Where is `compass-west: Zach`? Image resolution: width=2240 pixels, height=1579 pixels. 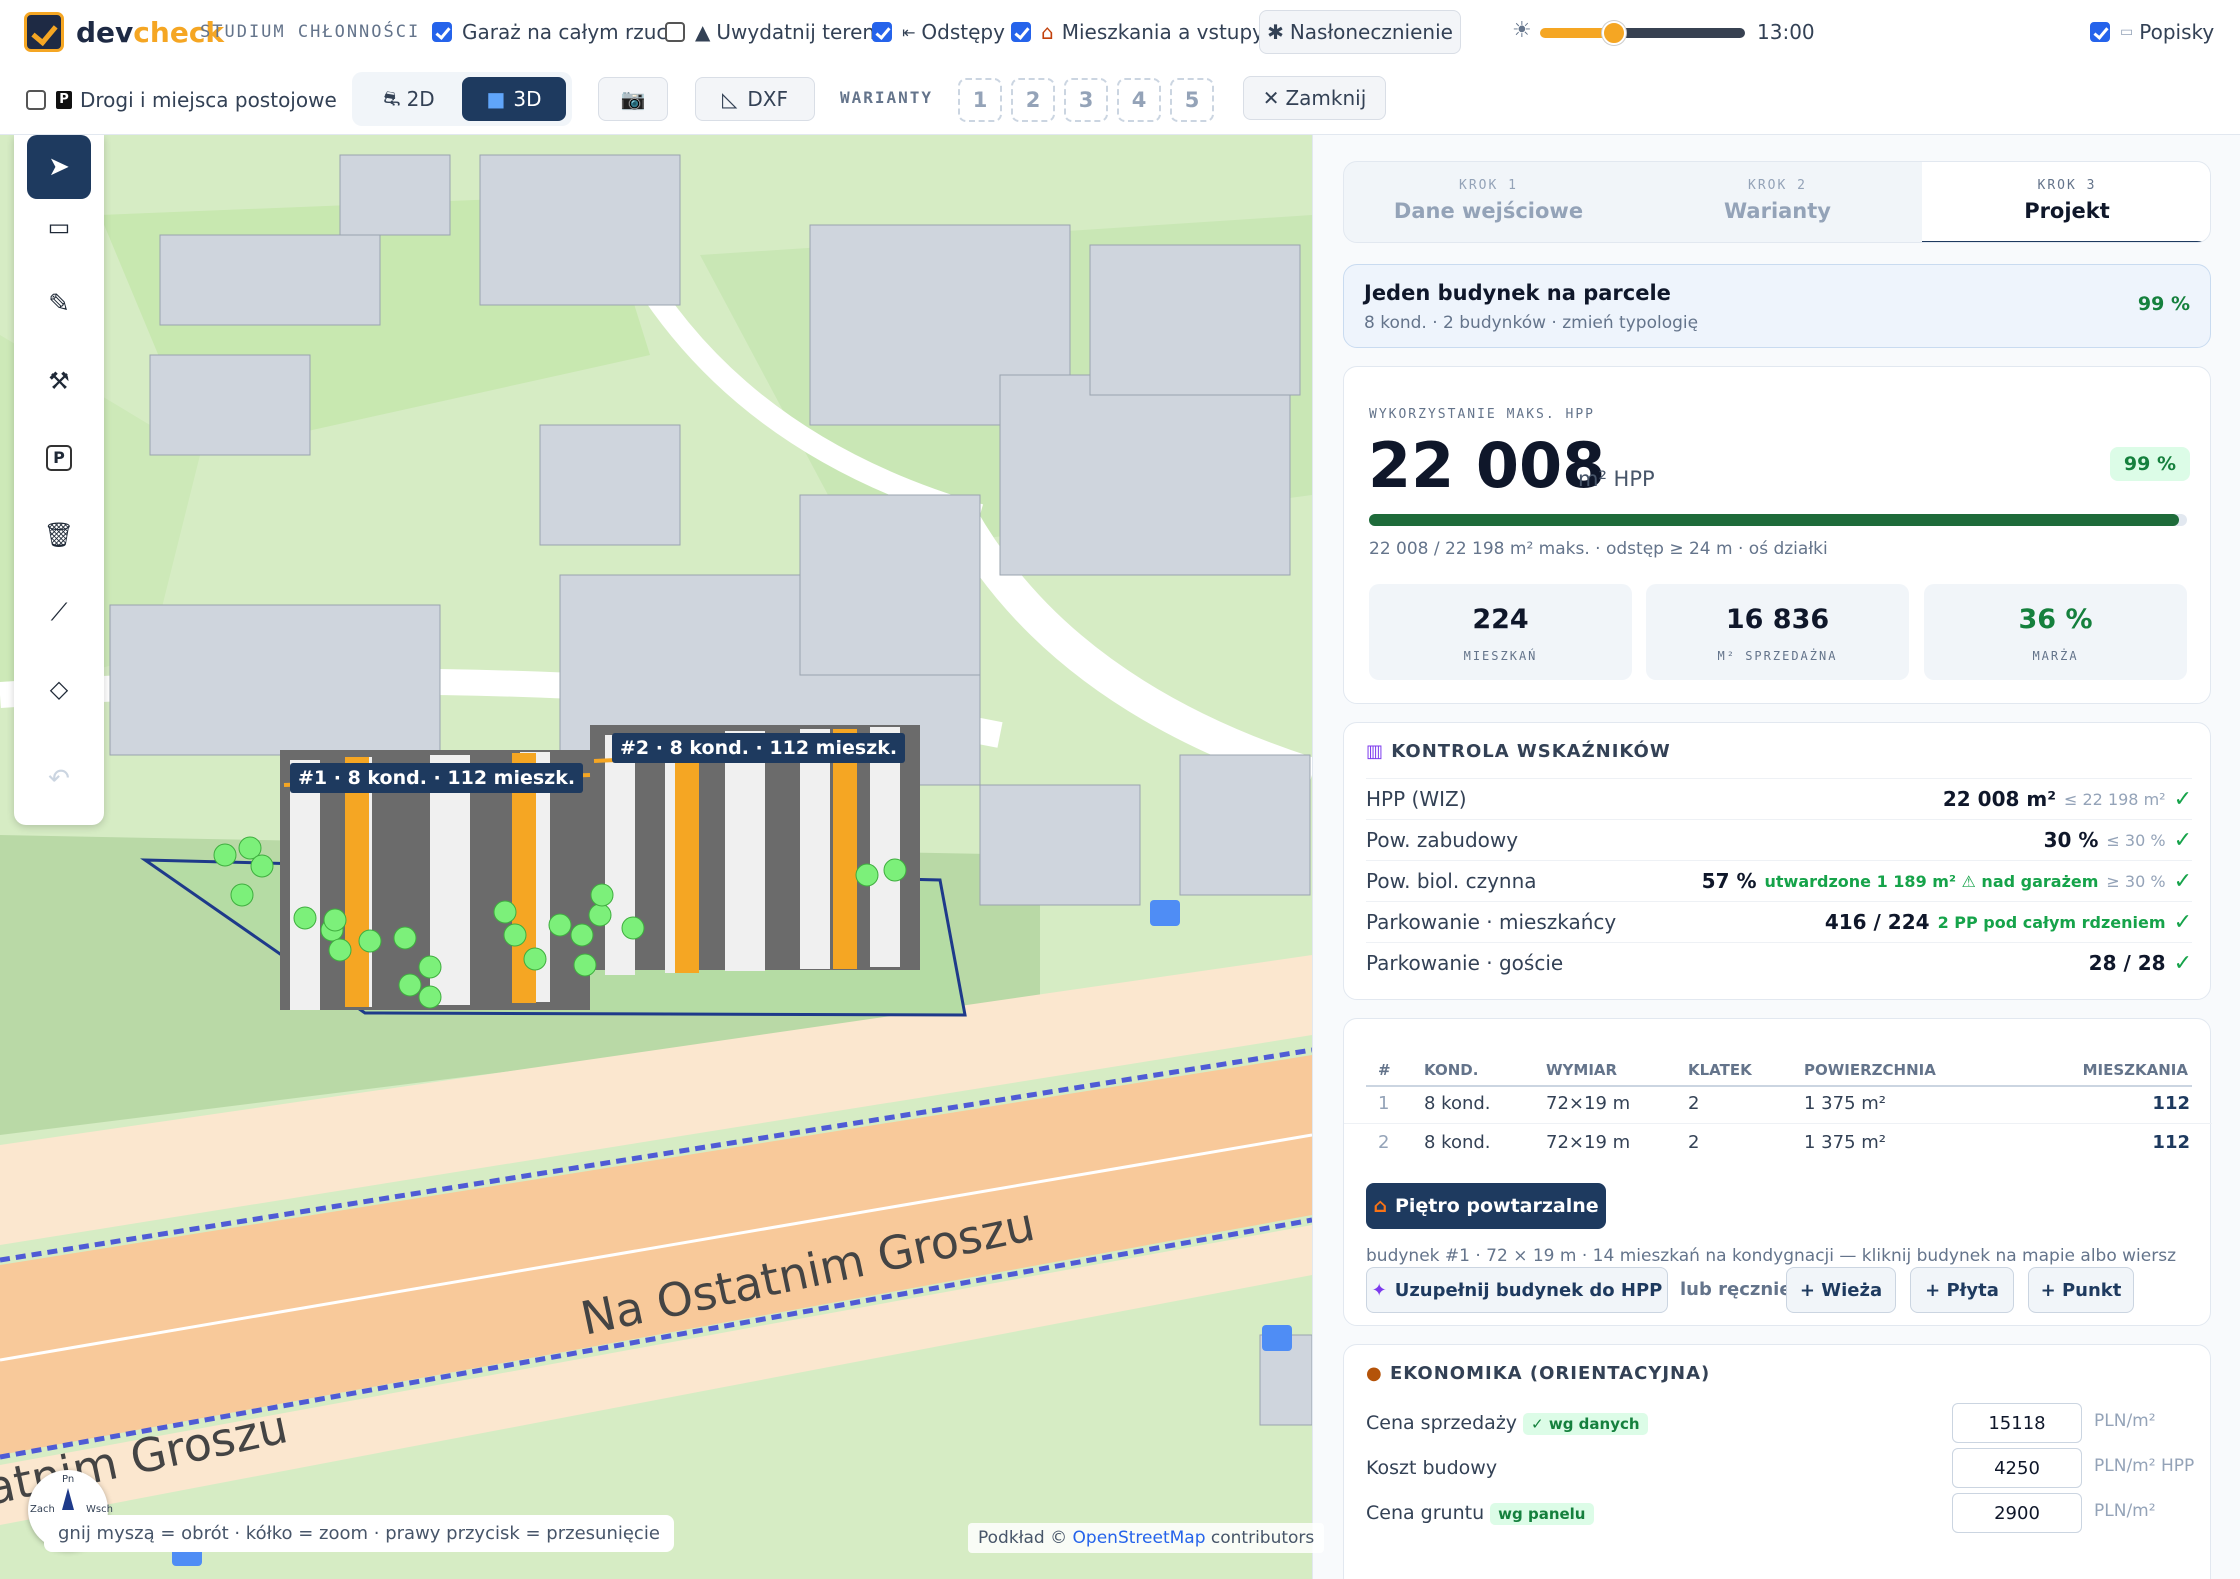
compass-west: Zach is located at coordinates (42, 1509).